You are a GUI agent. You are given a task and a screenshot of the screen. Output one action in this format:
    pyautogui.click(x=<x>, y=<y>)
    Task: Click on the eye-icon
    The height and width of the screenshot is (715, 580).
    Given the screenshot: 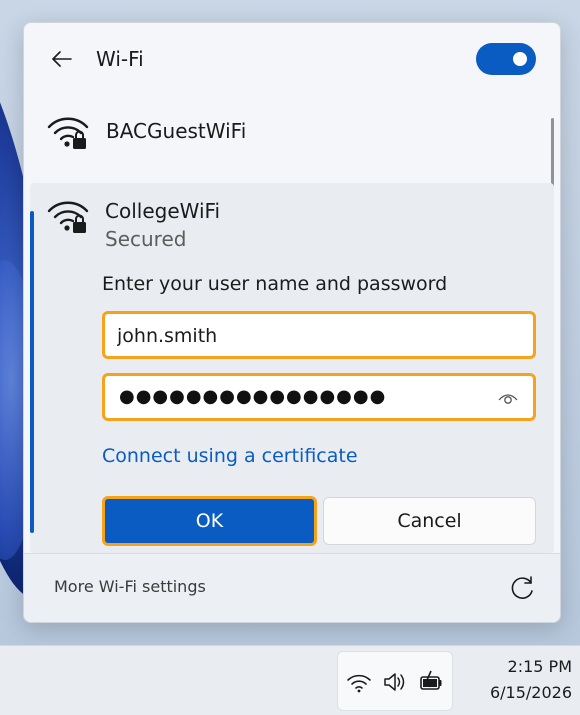 What is the action you would take?
    pyautogui.click(x=508, y=399)
    